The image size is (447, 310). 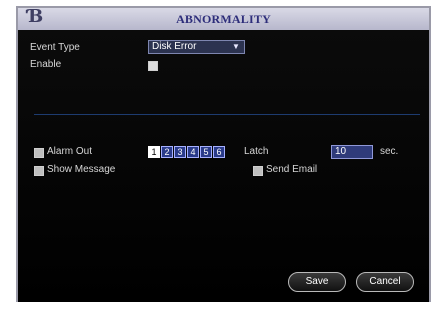 I want to click on save-button: Save, so click(x=317, y=282).